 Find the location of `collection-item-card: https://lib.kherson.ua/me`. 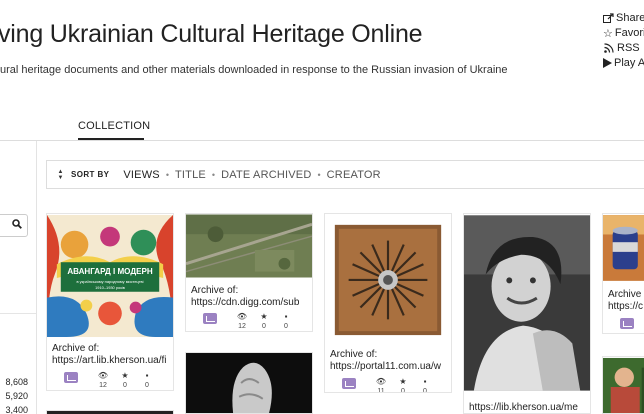

collection-item-card: https://lib.kherson.ua/me is located at coordinates (527, 313).